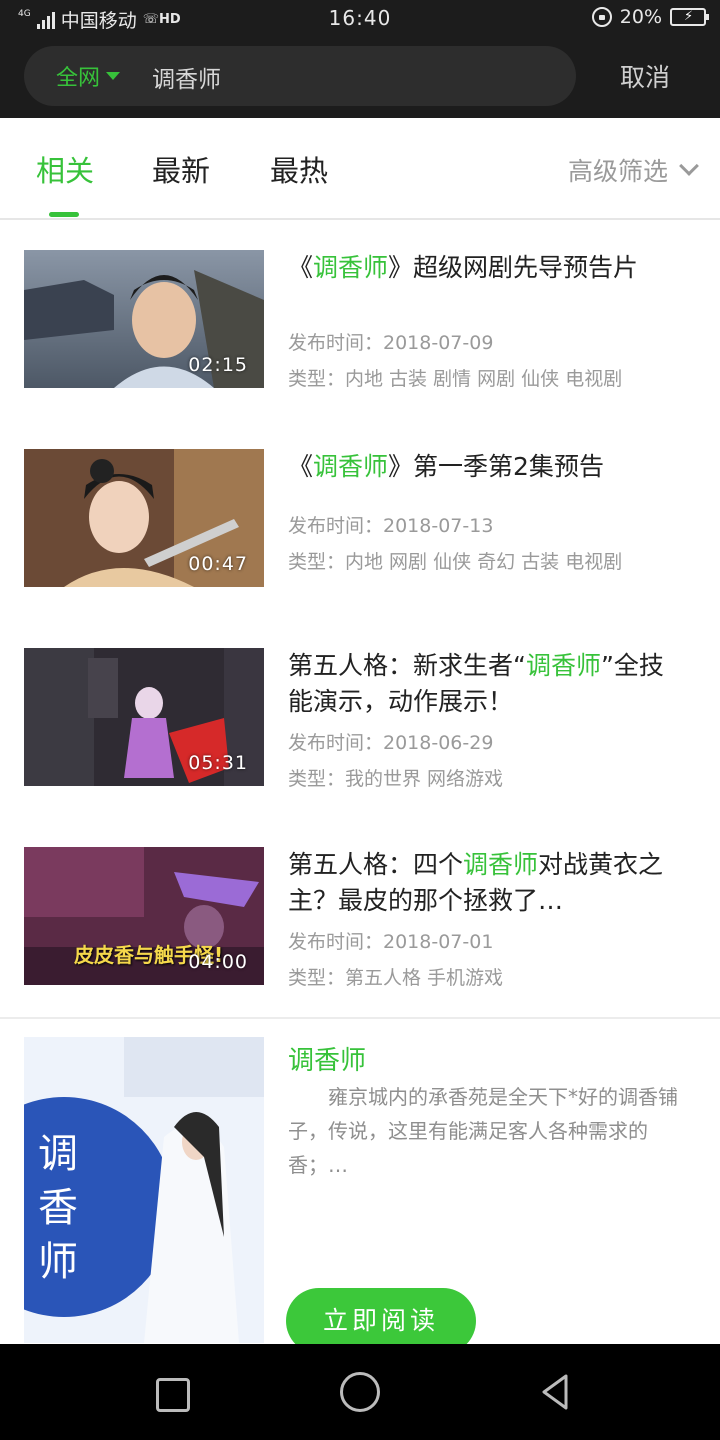 This screenshot has width=720, height=1440. What do you see at coordinates (496, 466) in the screenshot?
I see `title-suffix: 》第一季第2集预告` at bounding box center [496, 466].